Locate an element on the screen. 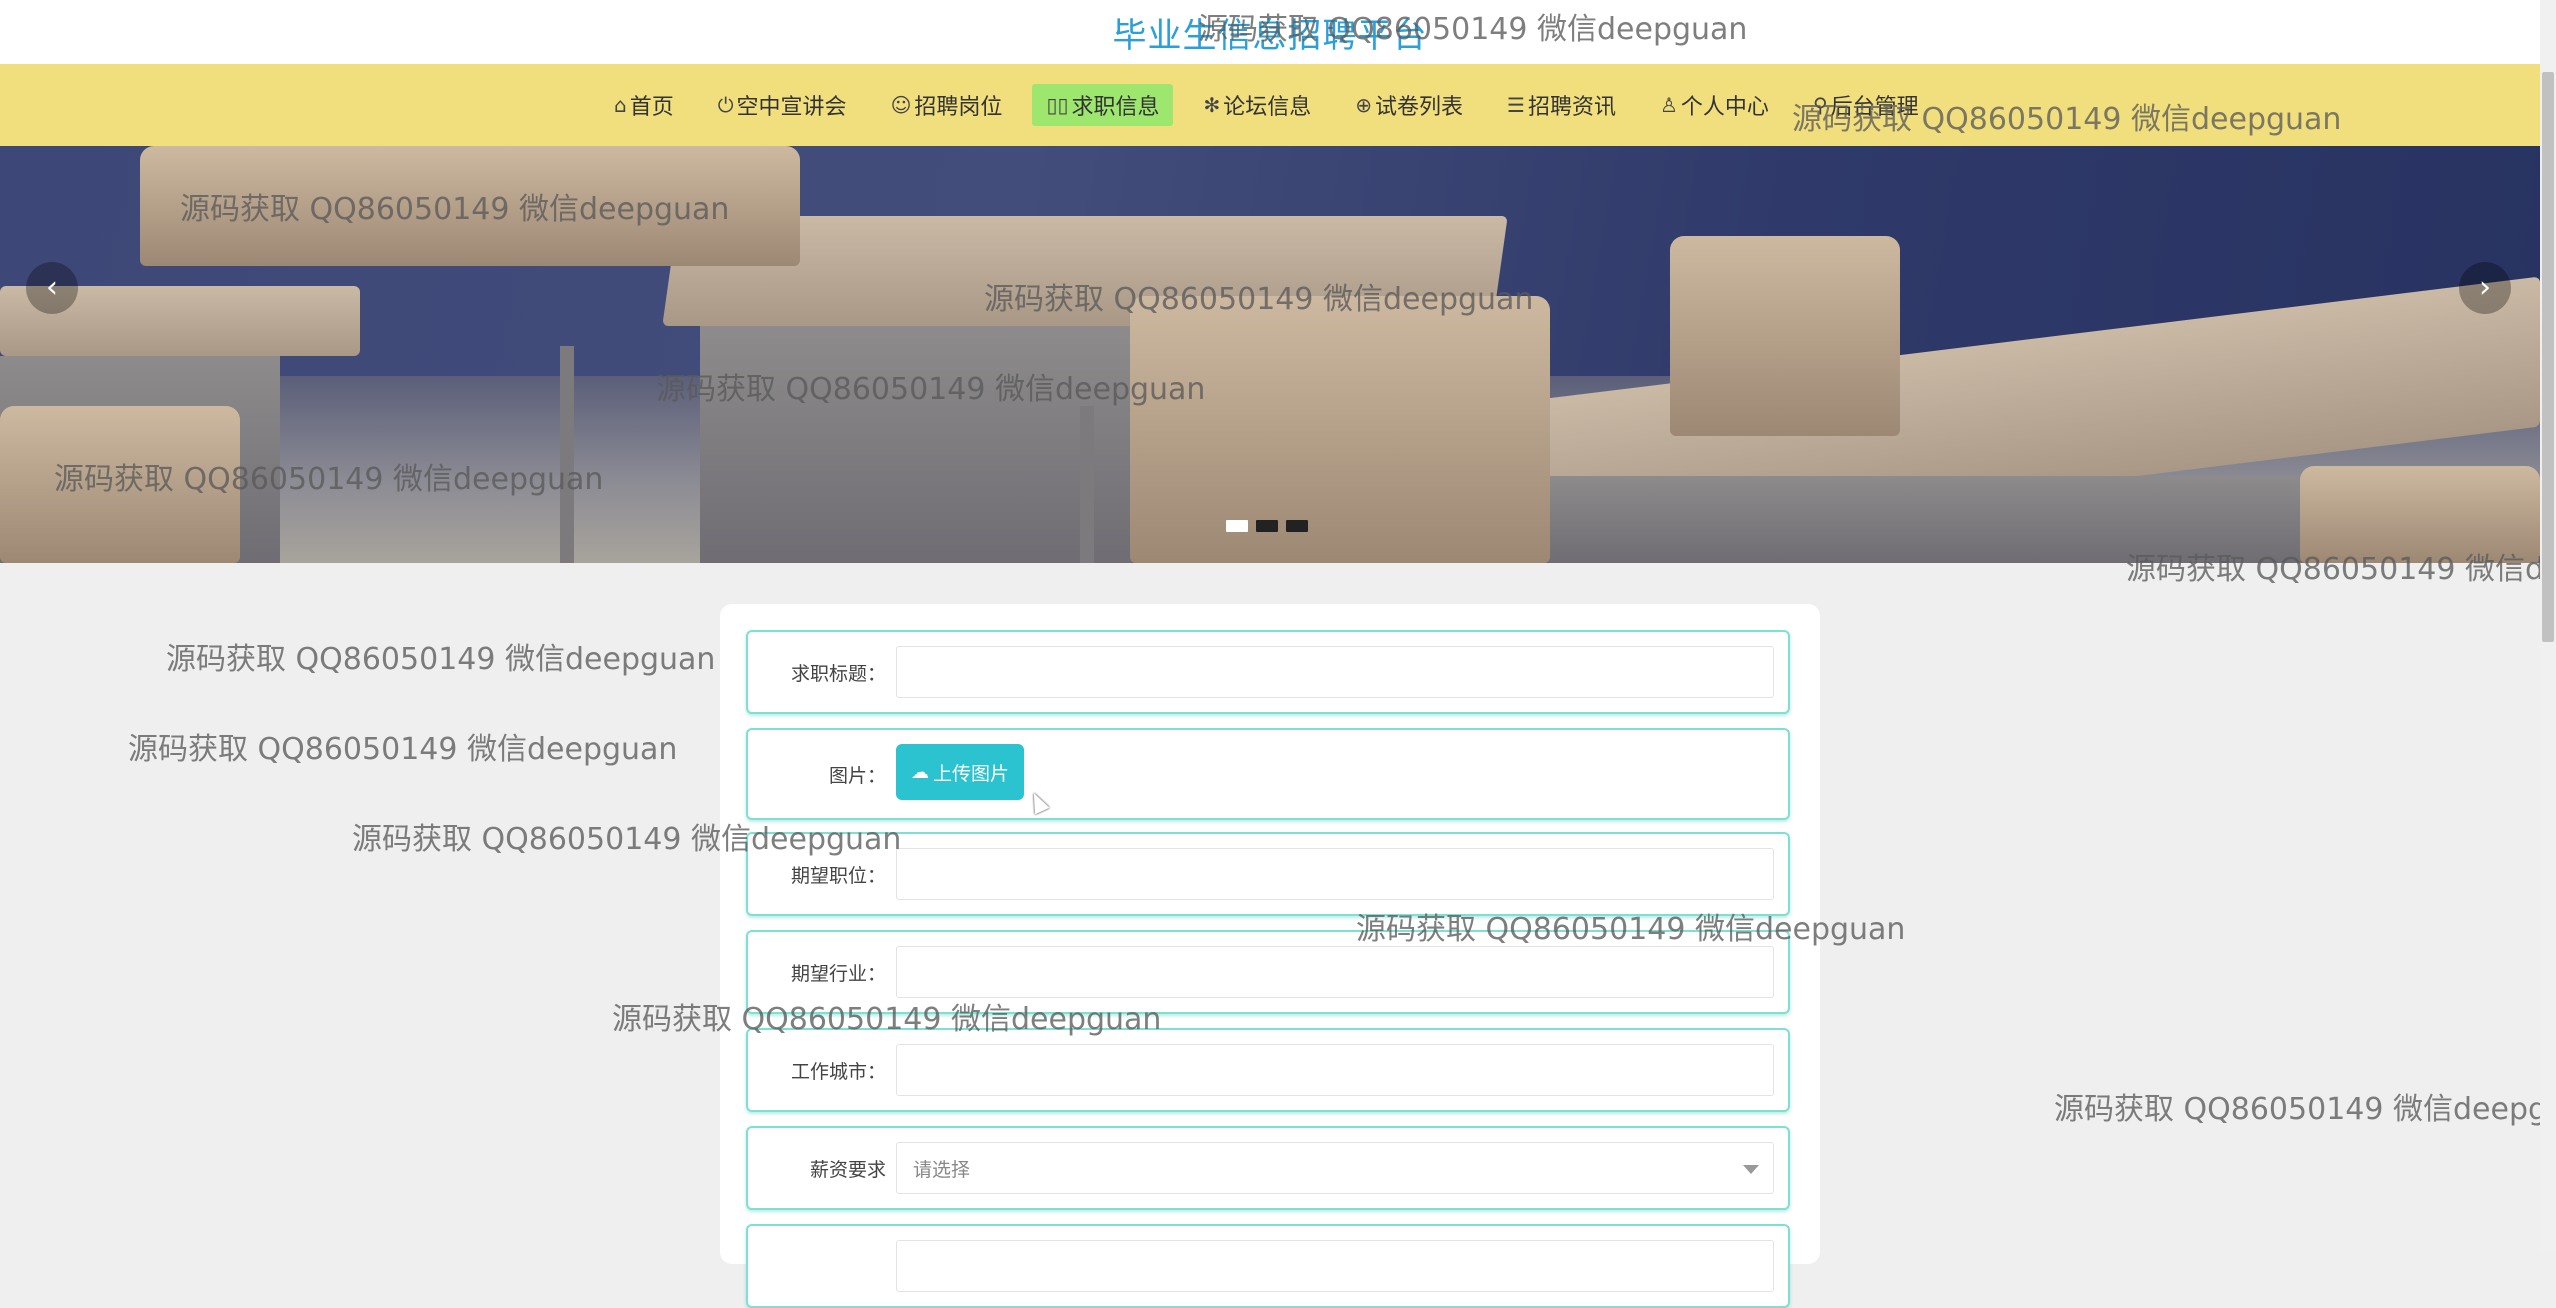 Image resolution: width=2556 pixels, height=1308 pixels. sliders-icon: ☰ is located at coordinates (1516, 105).